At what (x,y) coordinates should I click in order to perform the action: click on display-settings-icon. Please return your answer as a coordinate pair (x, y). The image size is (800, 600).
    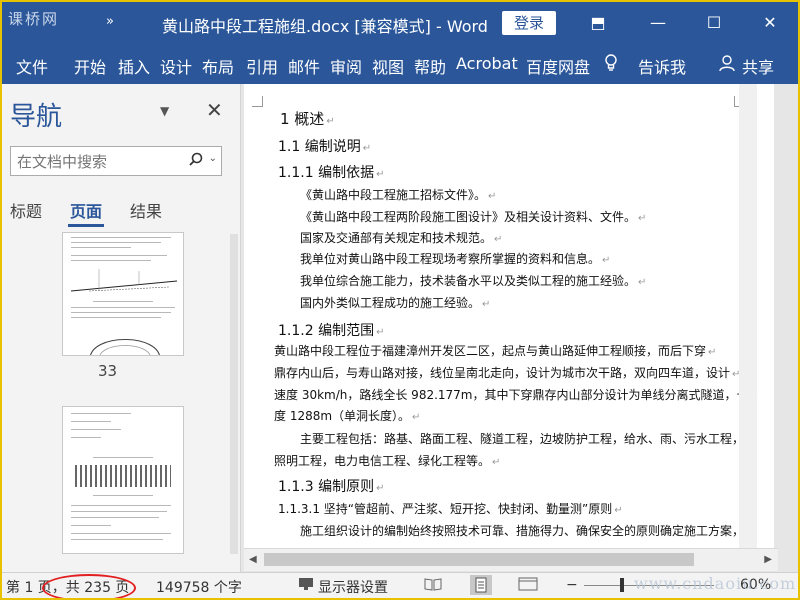
    Looking at the image, I should click on (306, 586).